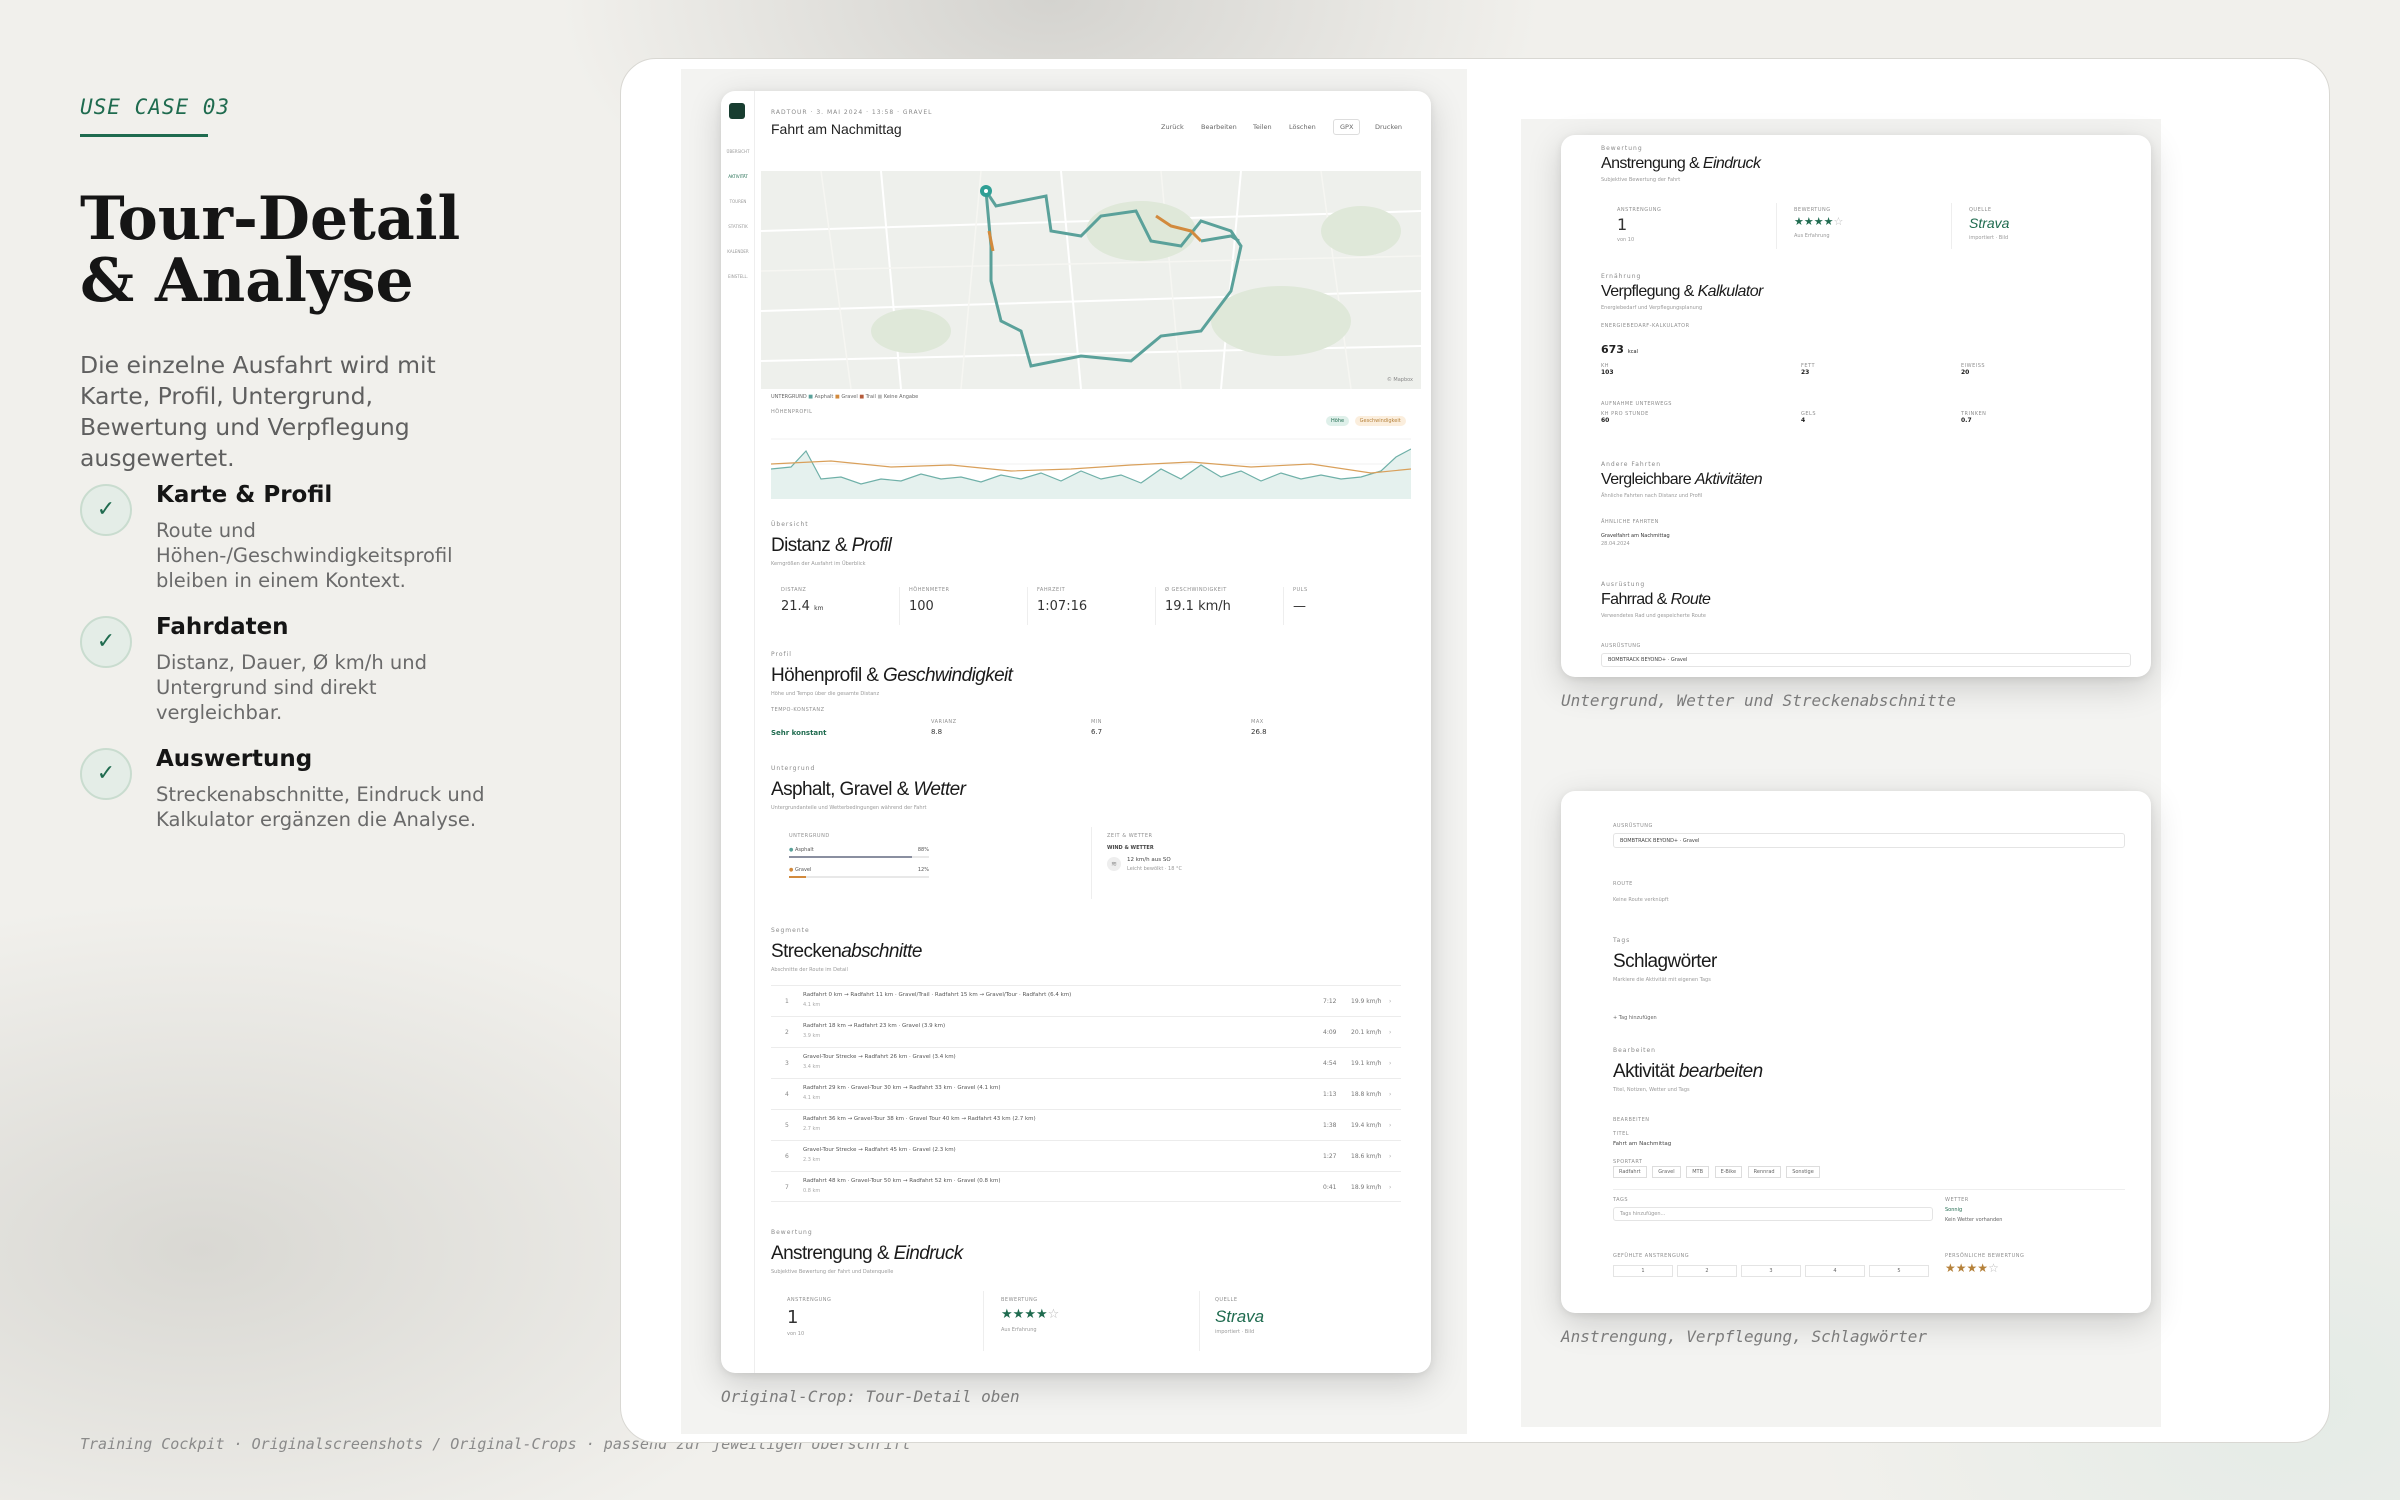 Image resolution: width=2400 pixels, height=1500 pixels. Describe the element at coordinates (738, 176) in the screenshot. I see `sidebar-item-active: AKTIVITÄT` at that location.